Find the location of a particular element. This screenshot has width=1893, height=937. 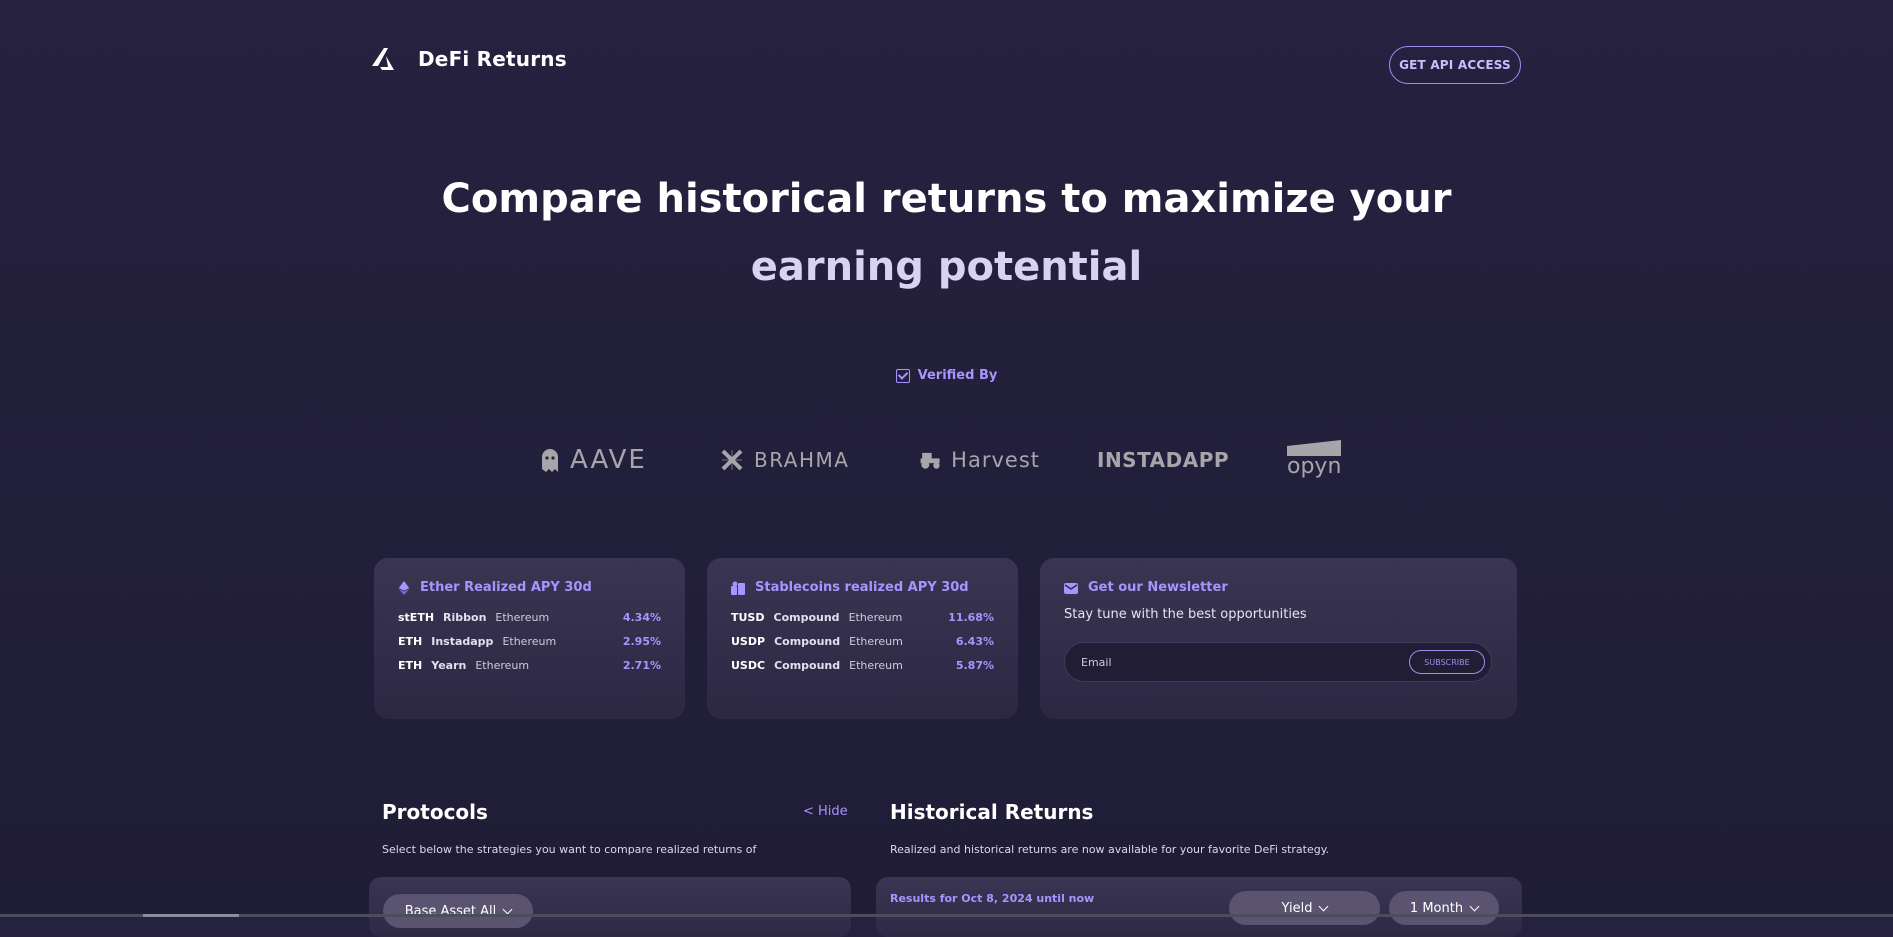

card-title-text: Ether Realized APY 30d is located at coordinates (506, 587).